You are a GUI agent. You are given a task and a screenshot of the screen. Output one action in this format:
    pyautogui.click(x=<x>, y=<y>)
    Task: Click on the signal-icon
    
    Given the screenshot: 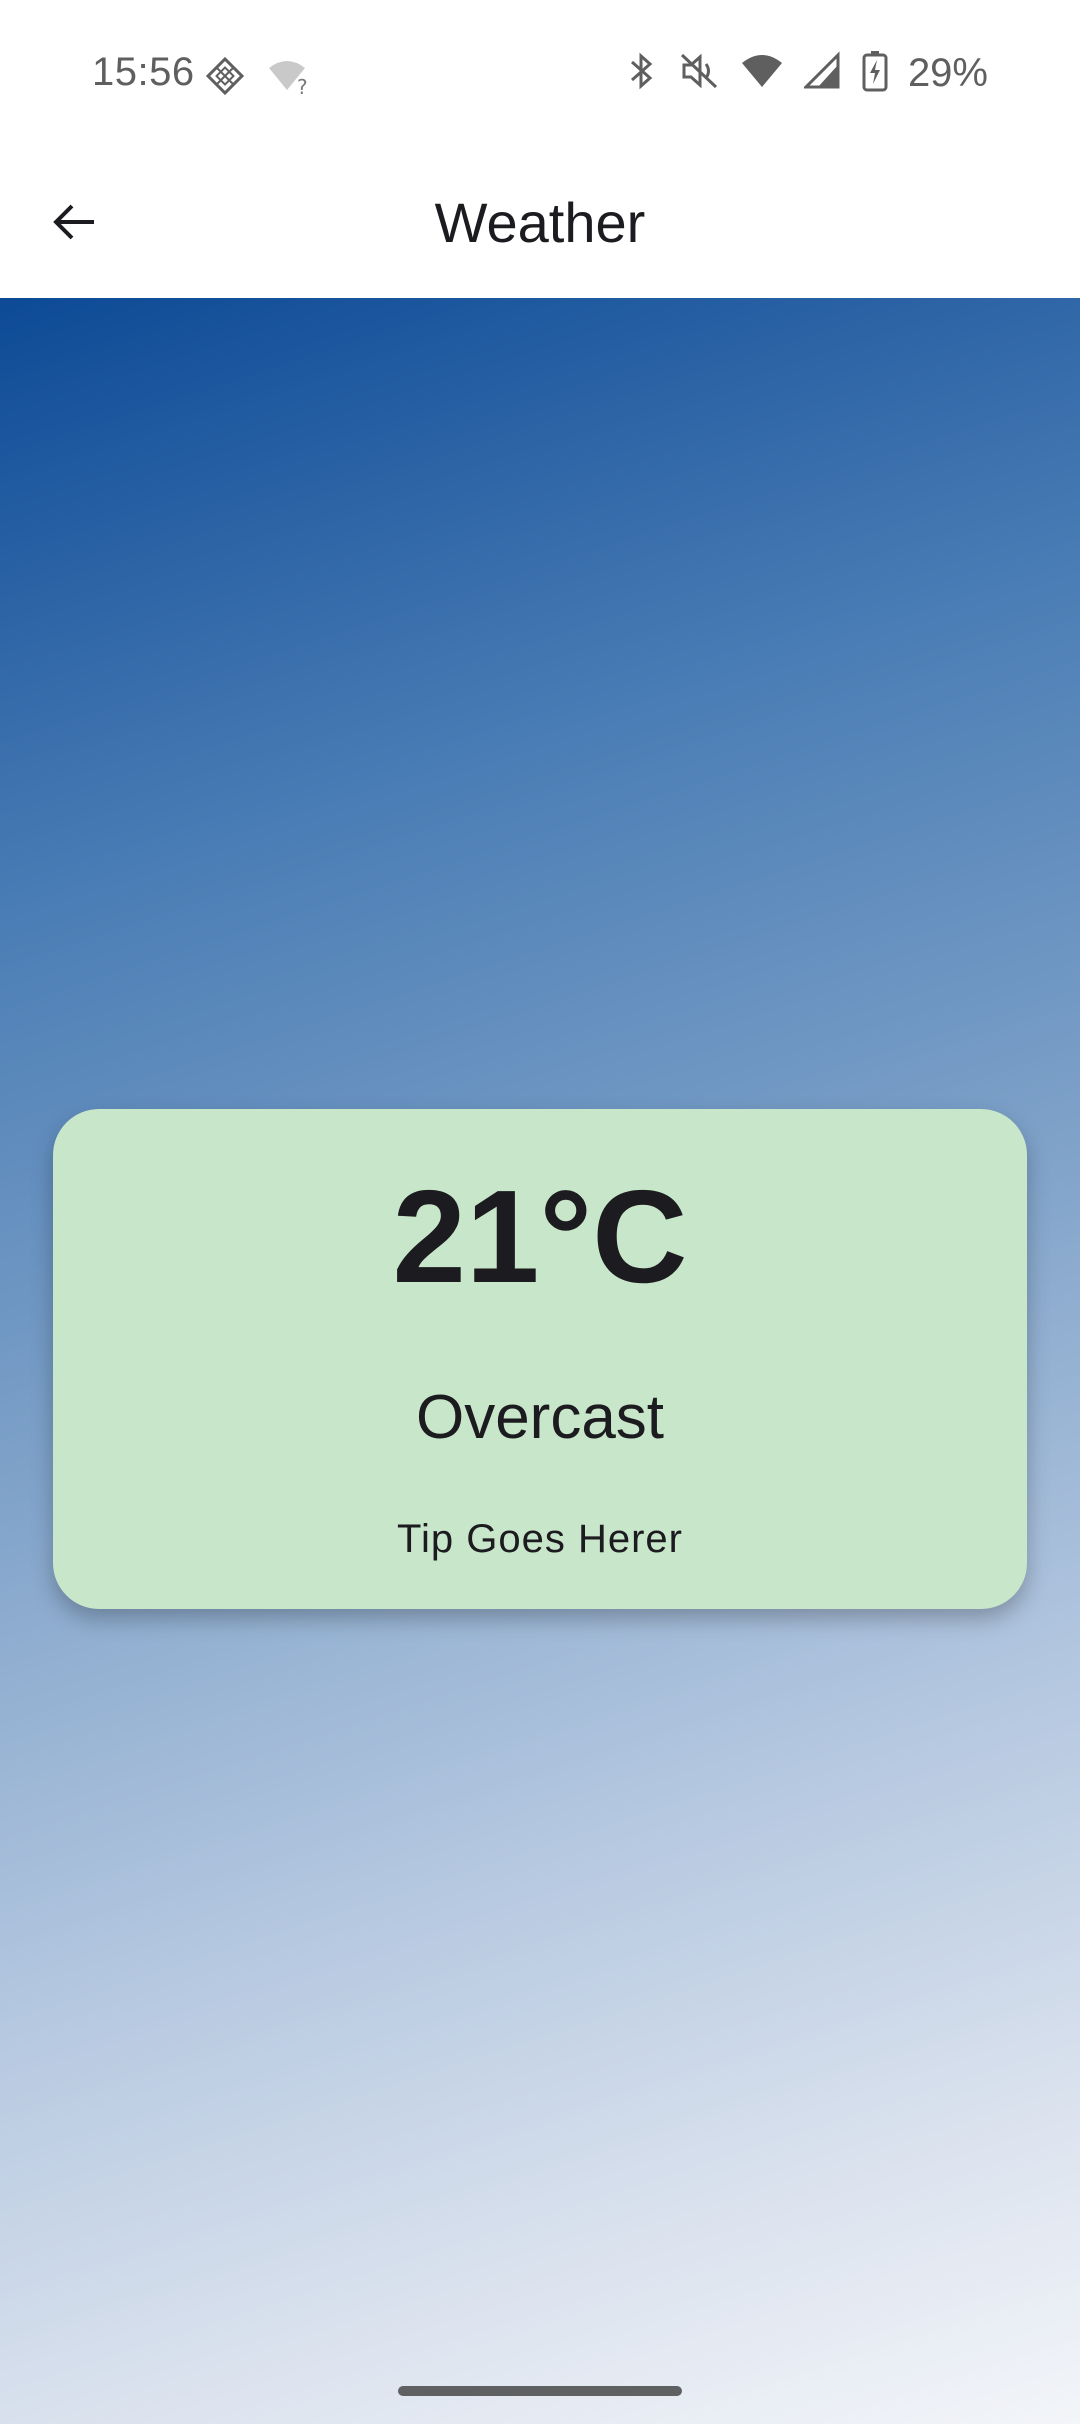 What is the action you would take?
    pyautogui.click(x=822, y=73)
    